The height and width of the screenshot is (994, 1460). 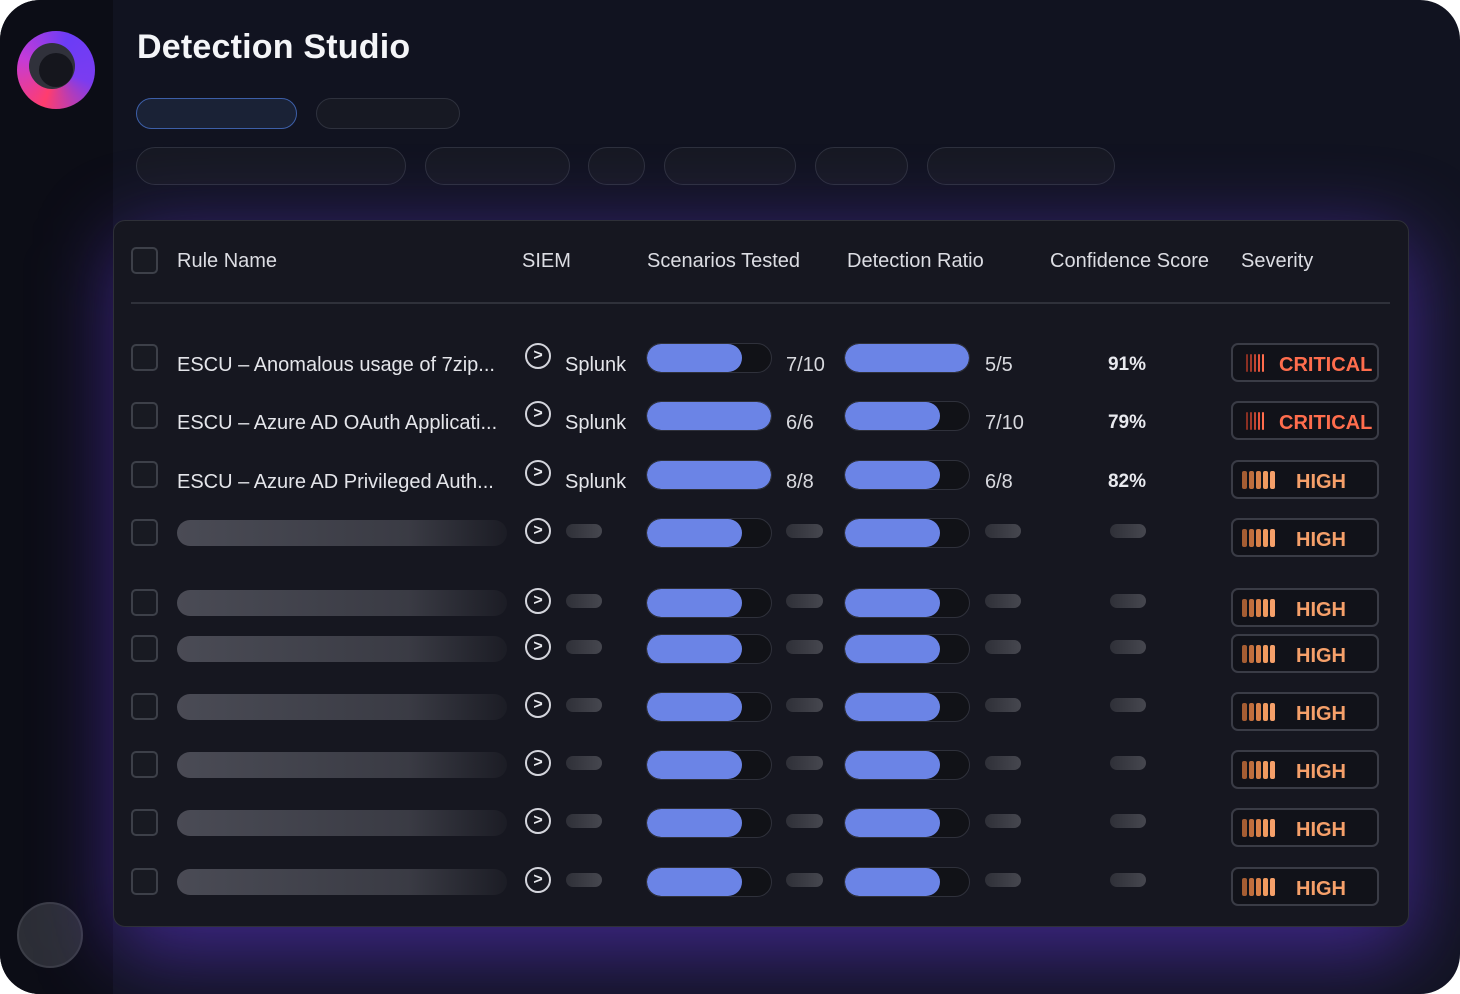 I want to click on avatar, so click(x=50, y=935).